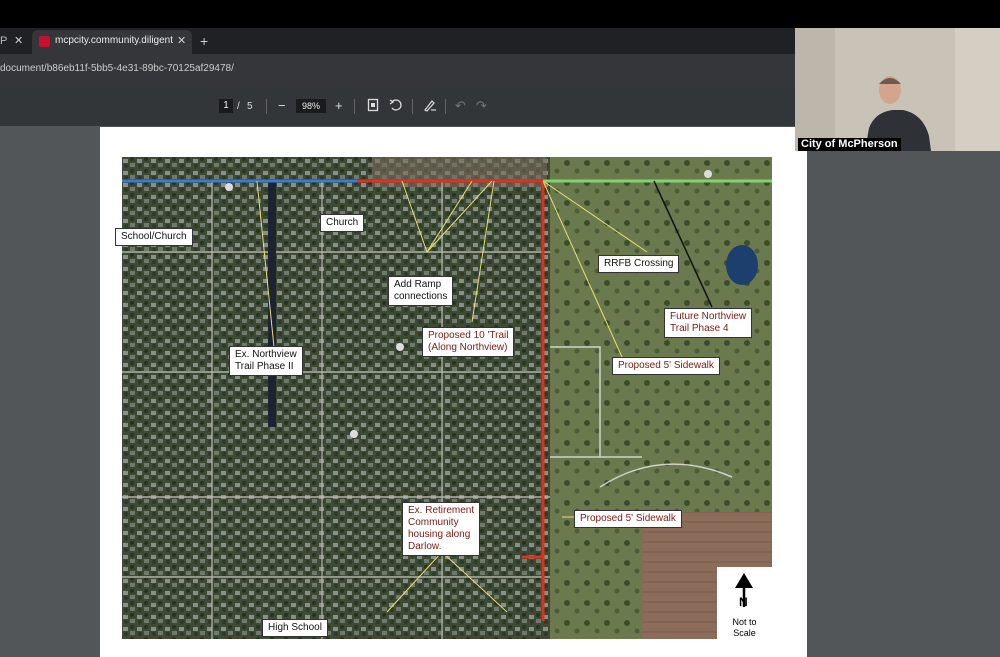 The image size is (1000, 657). I want to click on label-line: connections, so click(421, 296).